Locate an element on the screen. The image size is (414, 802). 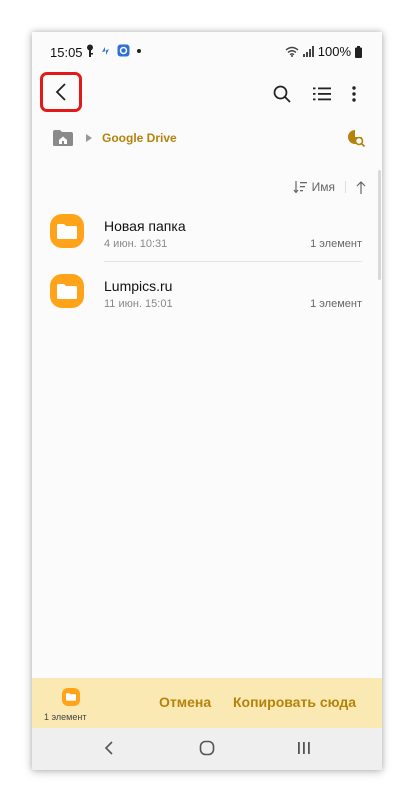
status-bar: 15:05 100% is located at coordinates (207, 52).